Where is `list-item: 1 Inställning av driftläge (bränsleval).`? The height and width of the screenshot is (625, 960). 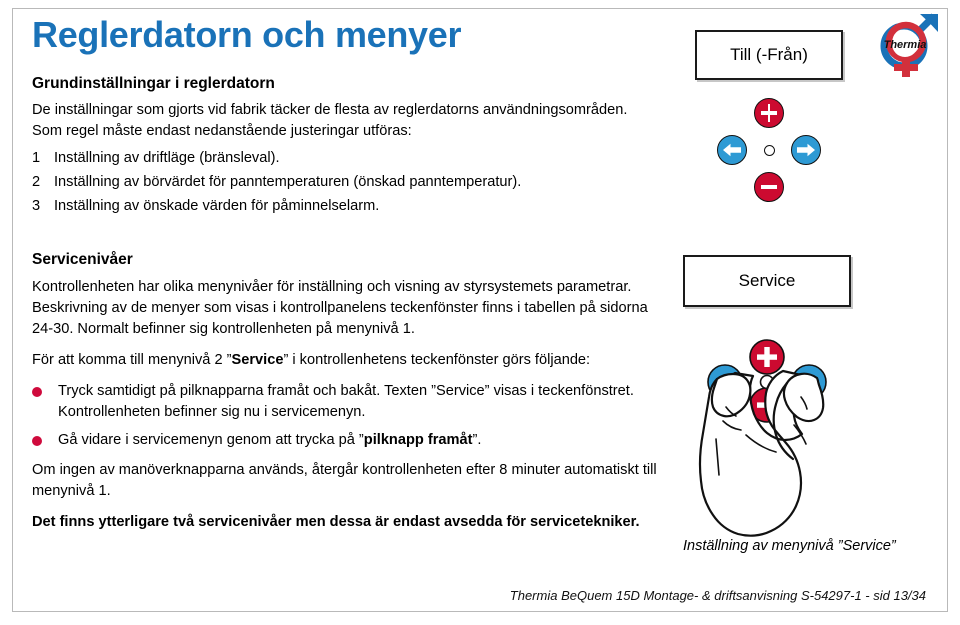 list-item: 1 Inställning av driftläge (bränsleval). is located at coordinates (344, 159).